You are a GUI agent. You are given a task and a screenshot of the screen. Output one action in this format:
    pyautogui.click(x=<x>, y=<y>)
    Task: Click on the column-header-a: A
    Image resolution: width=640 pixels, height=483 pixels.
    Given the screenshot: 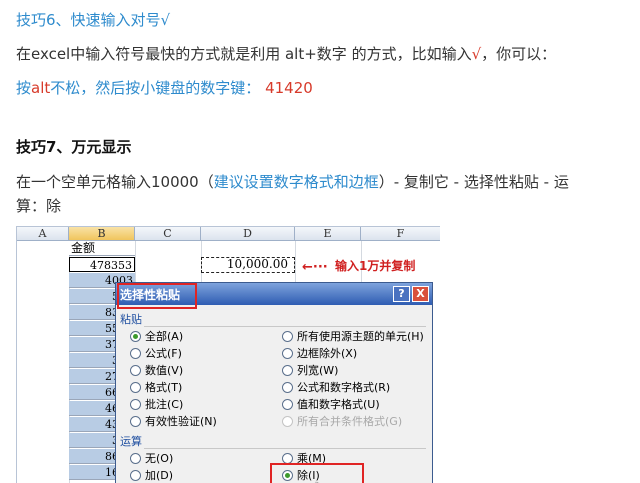 What is the action you would take?
    pyautogui.click(x=43, y=234)
    